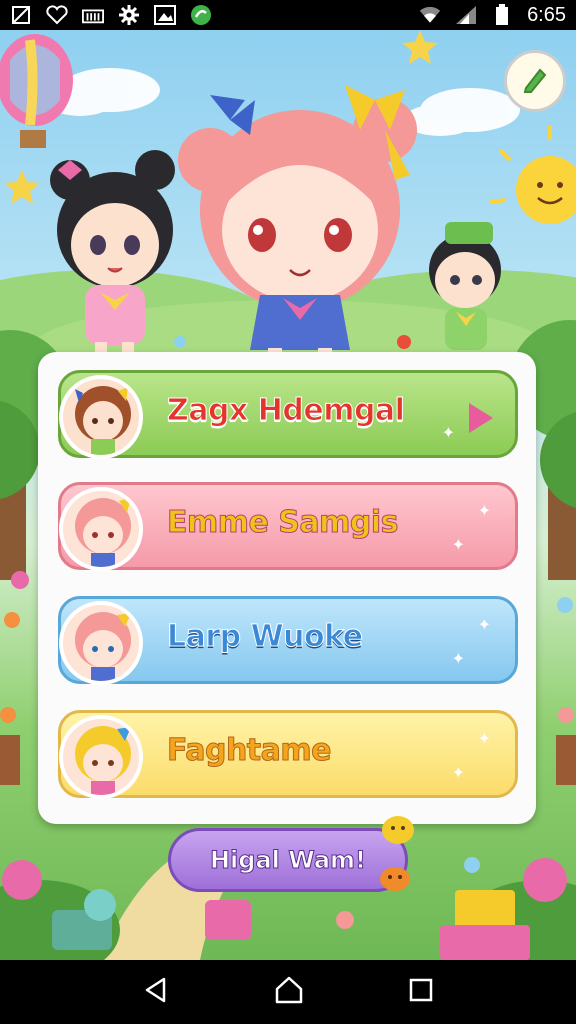  I want to click on back-icon, so click(156, 992).